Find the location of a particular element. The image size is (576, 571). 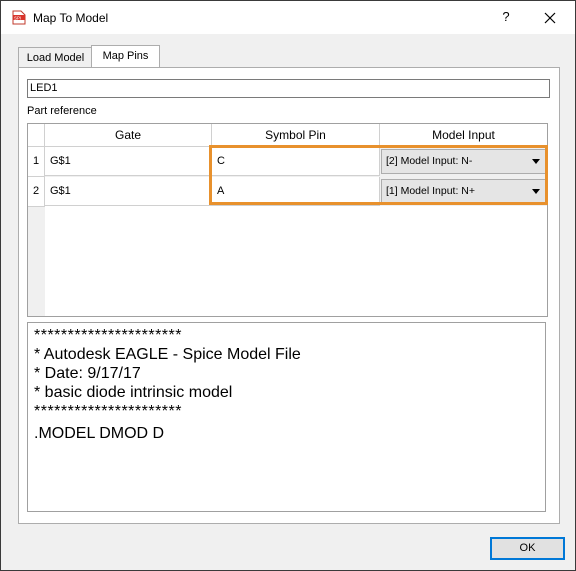

symbol-pin-cell: A is located at coordinates (296, 191).